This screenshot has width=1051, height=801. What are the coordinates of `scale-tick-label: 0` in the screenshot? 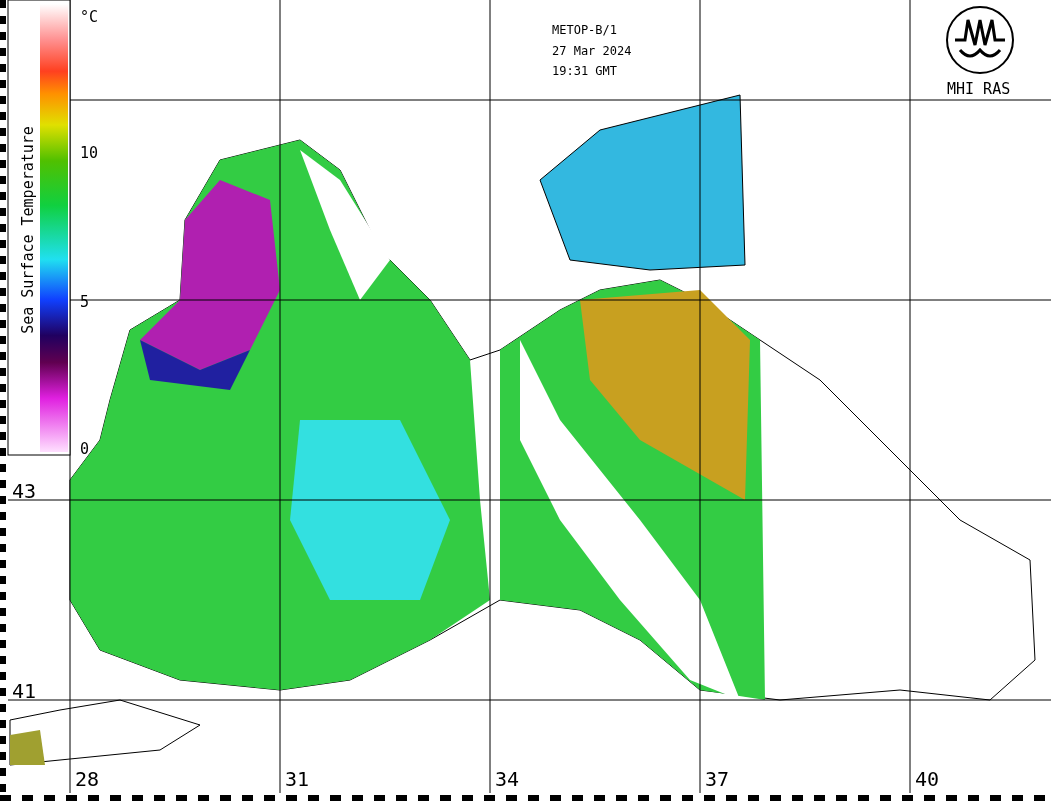 It's located at (85, 449).